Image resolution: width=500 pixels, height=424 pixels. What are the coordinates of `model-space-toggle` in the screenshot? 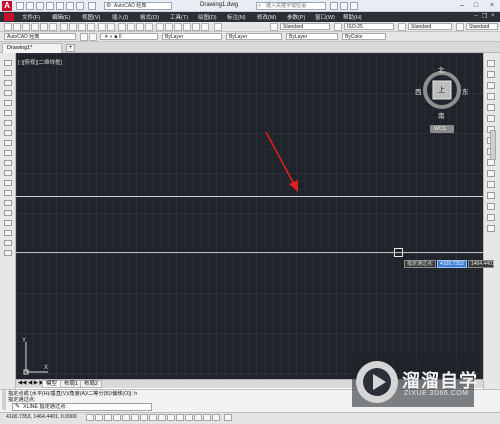 It's located at (228, 417).